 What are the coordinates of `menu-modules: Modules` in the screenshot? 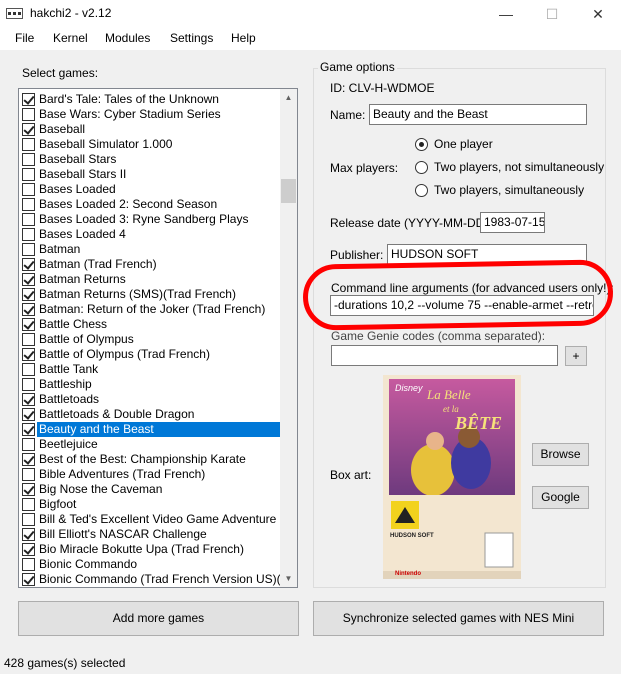 It's located at (127, 38).